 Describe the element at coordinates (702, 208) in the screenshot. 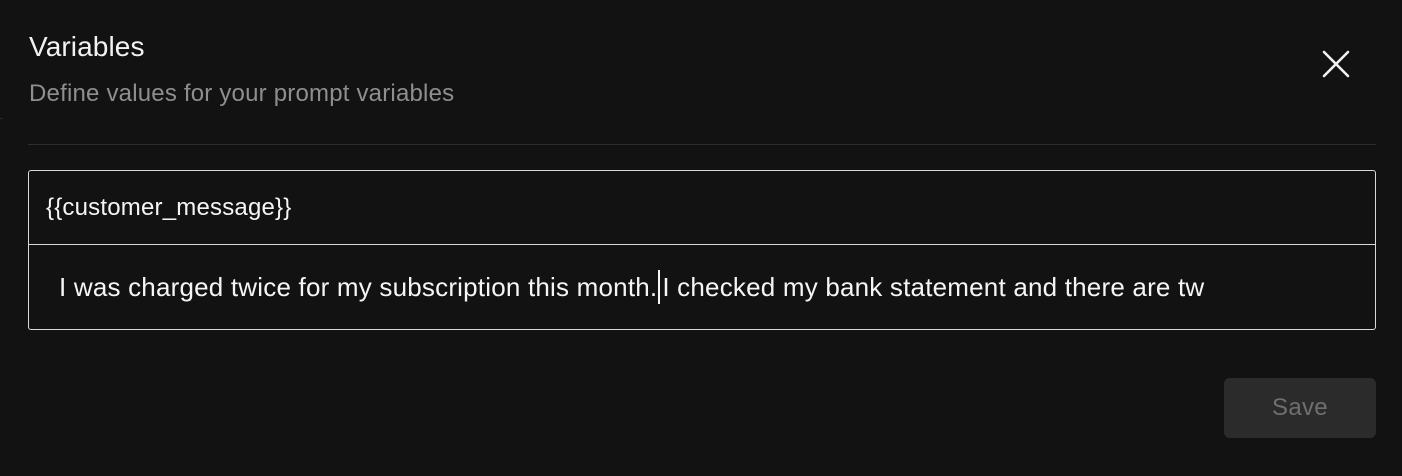

I see `variable-name: {{customer_message}}` at that location.